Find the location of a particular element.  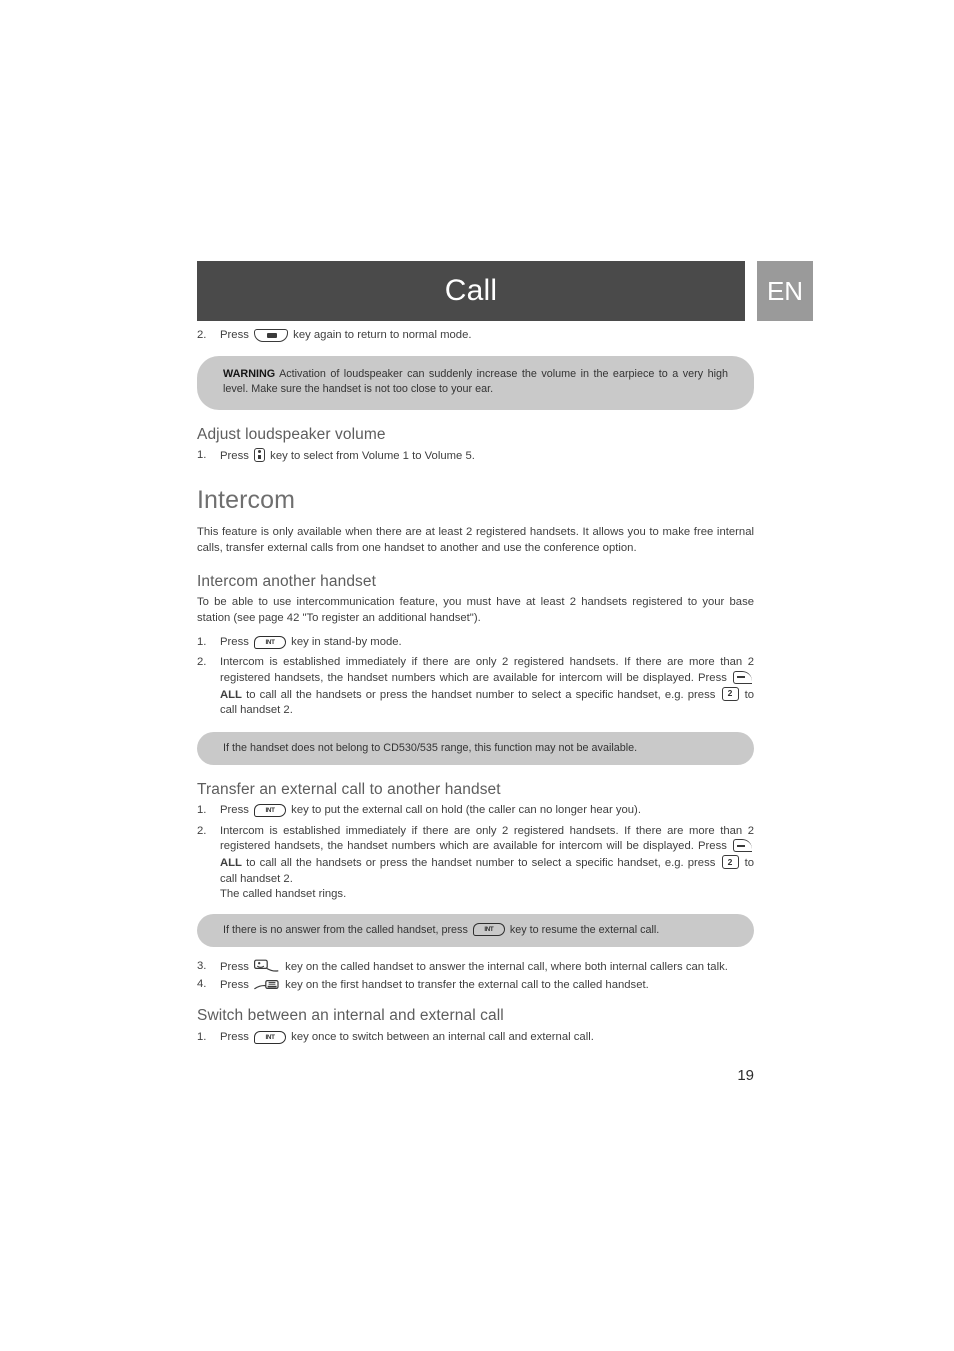

step-text-after: key again to return to normal mode. is located at coordinates (382, 335).